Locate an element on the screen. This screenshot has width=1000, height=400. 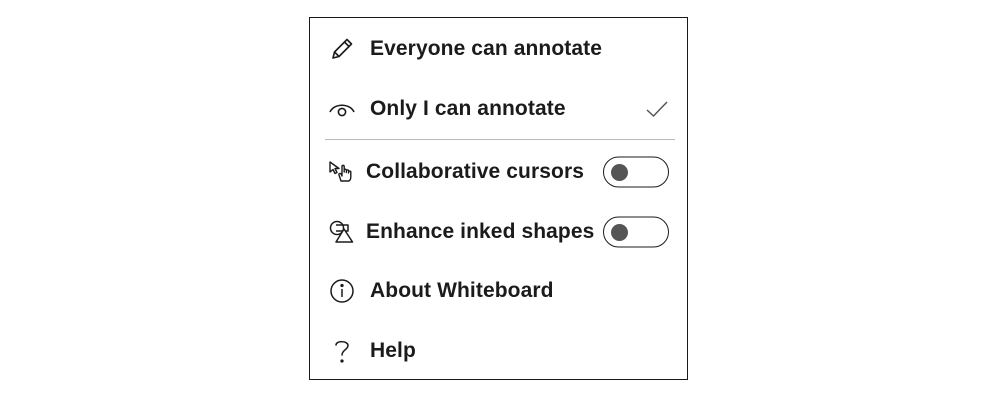
enhance-inked-shapes-toggle is located at coordinates (636, 232).